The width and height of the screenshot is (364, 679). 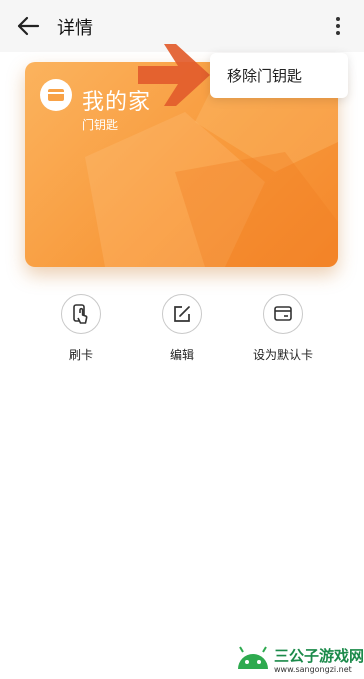 What do you see at coordinates (253, 657) in the screenshot?
I see `android-logo-icon` at bounding box center [253, 657].